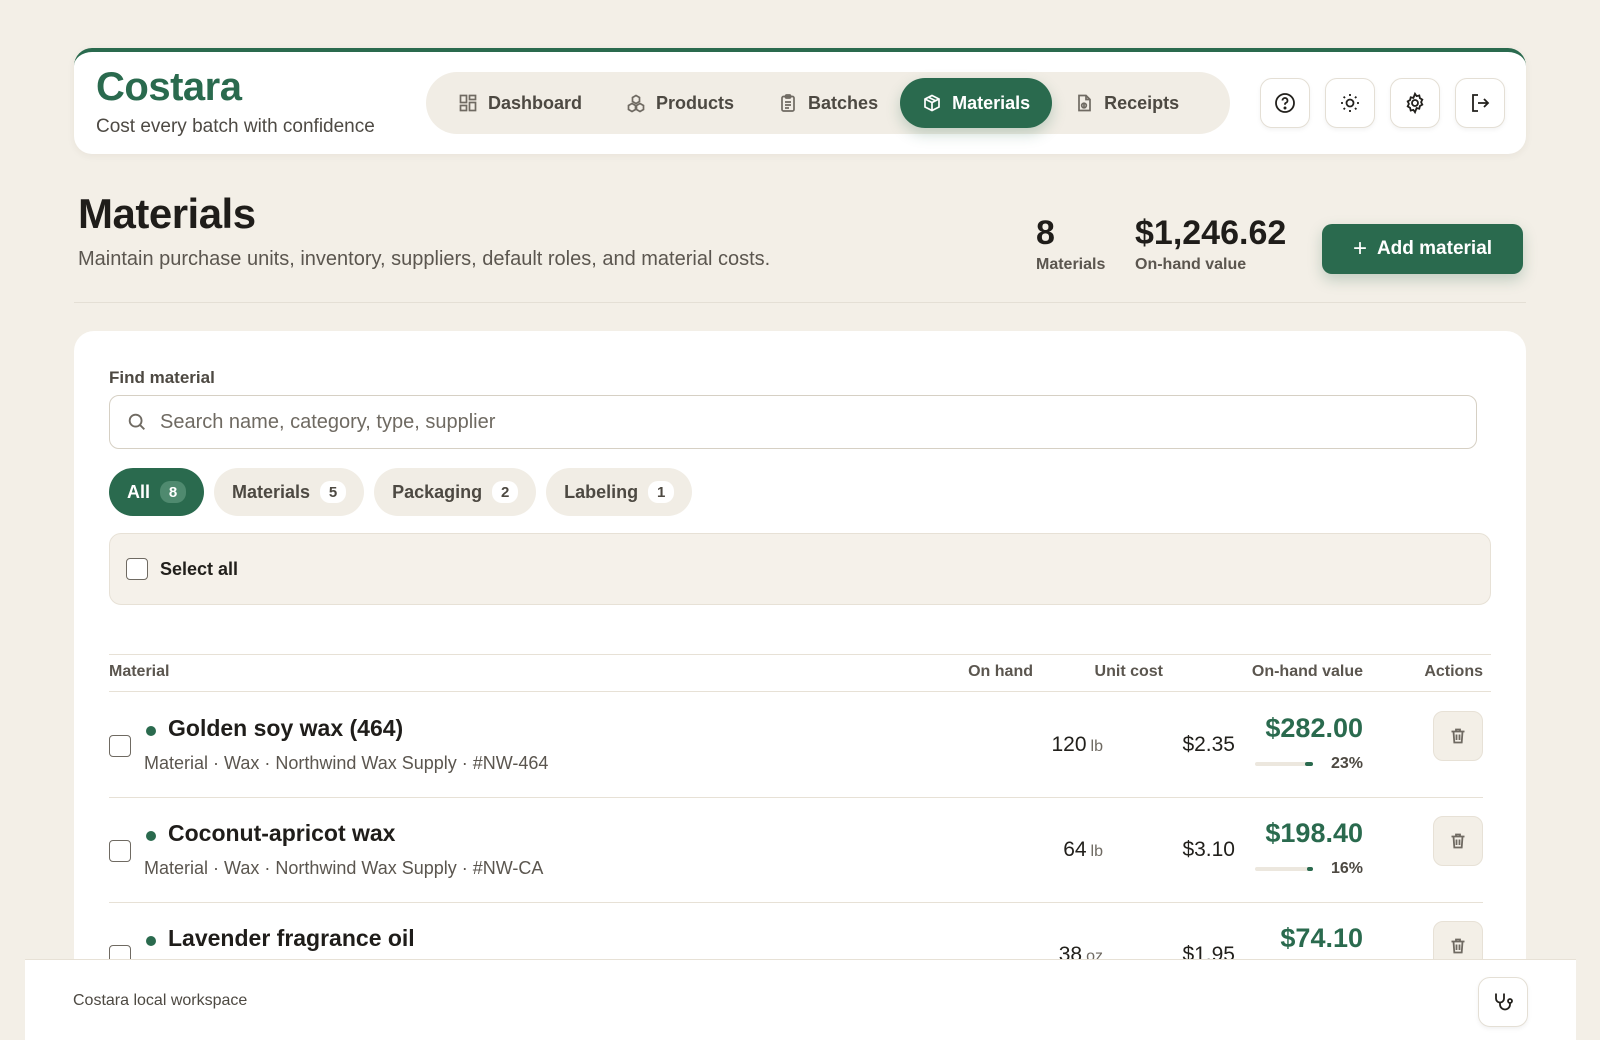 This screenshot has width=1600, height=1040. What do you see at coordinates (535, 102) in the screenshot?
I see `nav-dashboard-label: Dashboard` at bounding box center [535, 102].